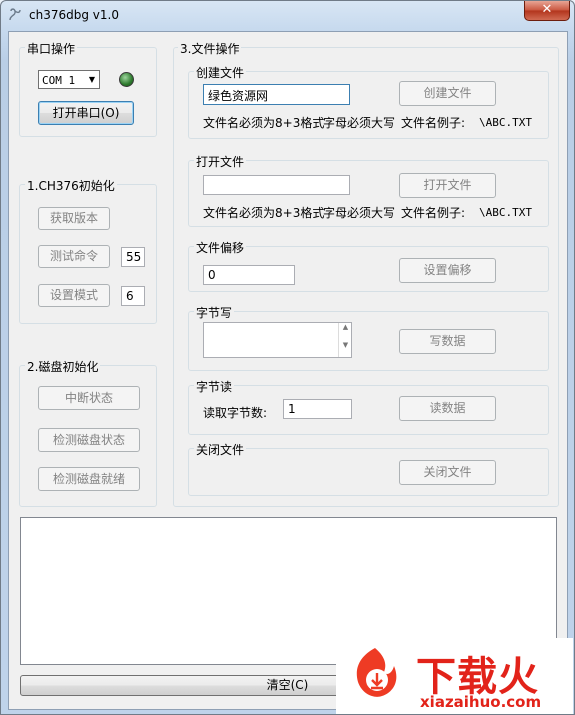 The image size is (575, 715). Describe the element at coordinates (220, 72) in the screenshot. I see `create-file-title: 创建文件` at that location.